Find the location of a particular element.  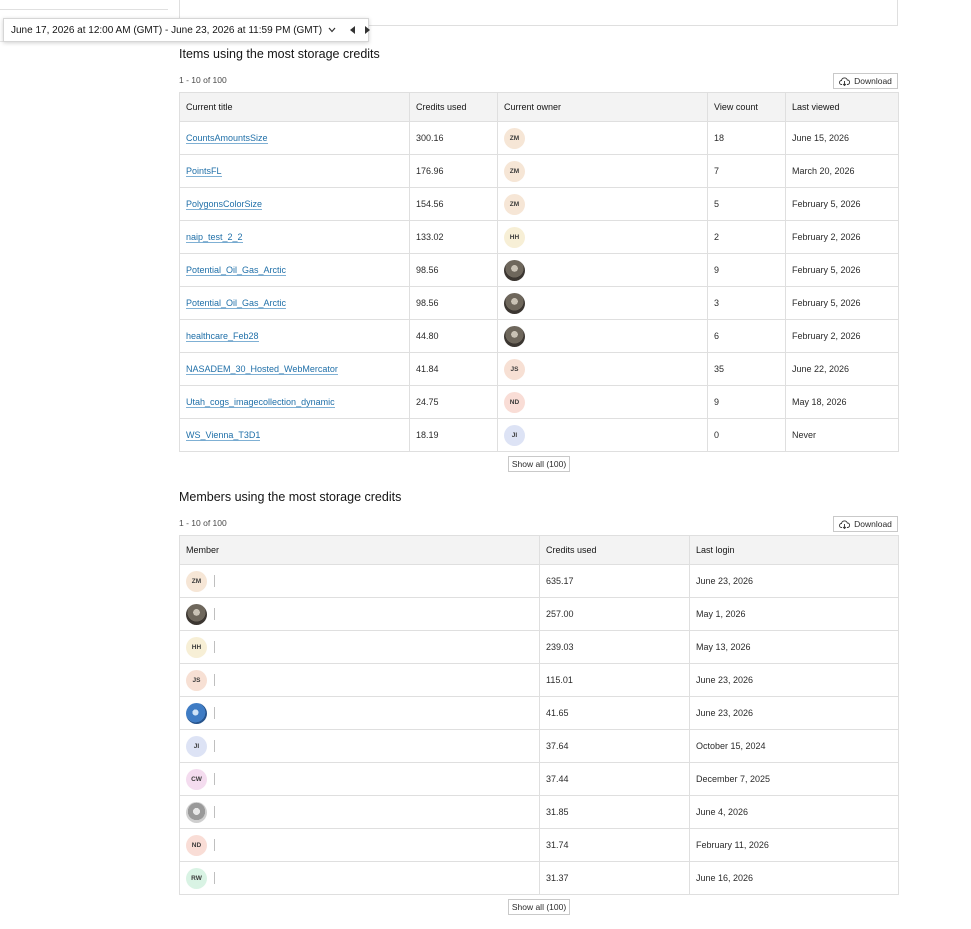

next-period-icon is located at coordinates (367, 30).